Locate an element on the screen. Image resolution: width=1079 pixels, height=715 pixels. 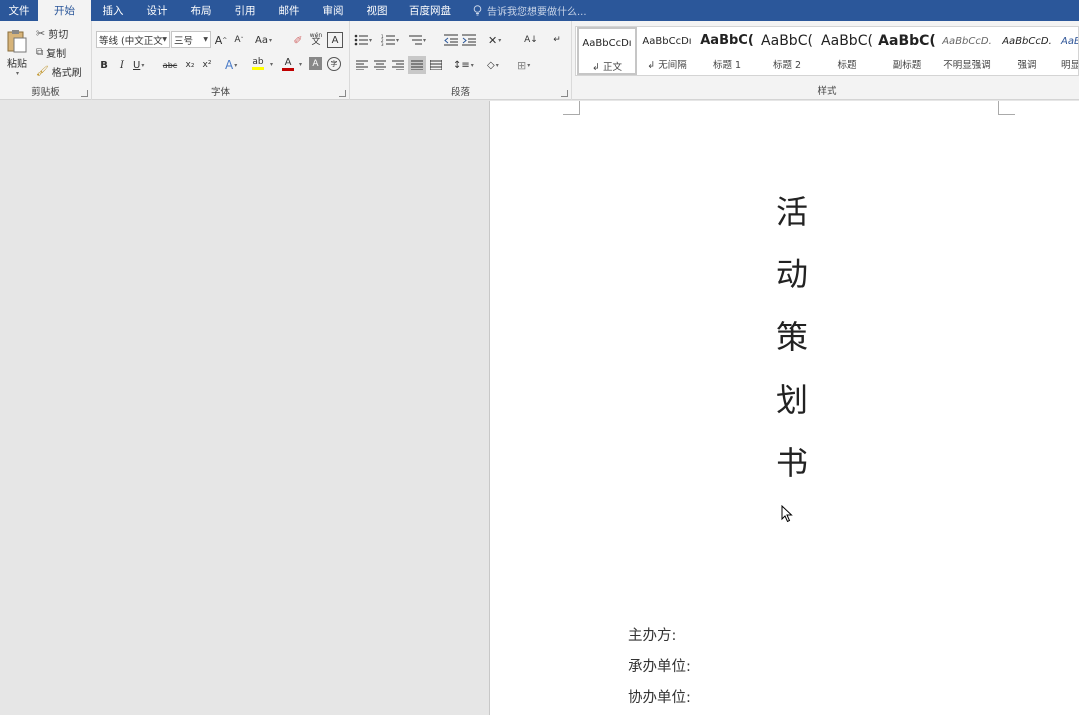
font-group-label: 字体 is located at coordinates (220, 92).